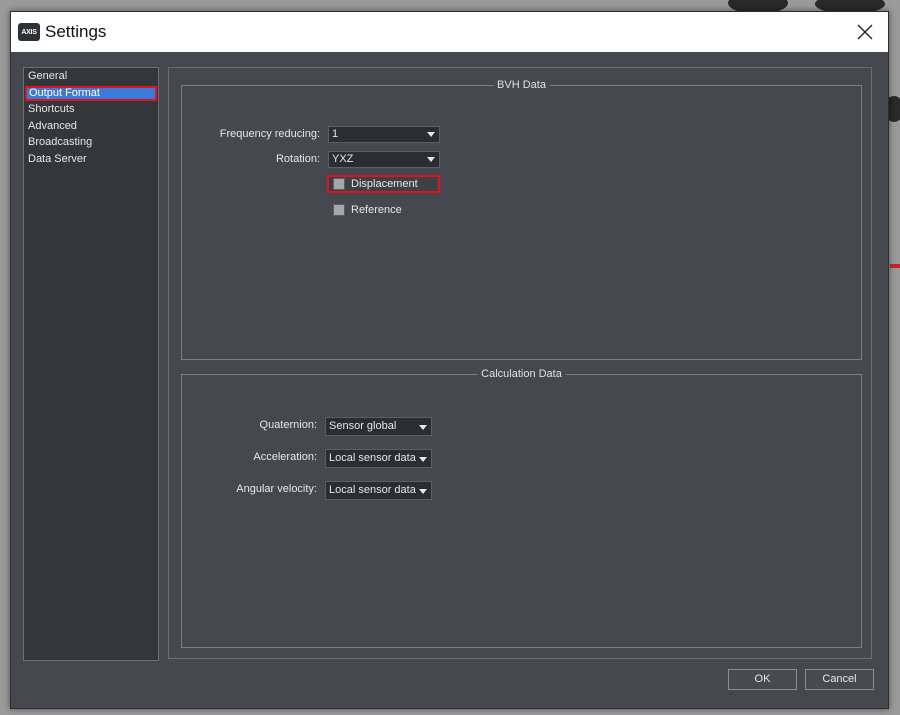 The height and width of the screenshot is (715, 900). What do you see at coordinates (285, 457) in the screenshot?
I see `acceleration-label: Acceleration:` at bounding box center [285, 457].